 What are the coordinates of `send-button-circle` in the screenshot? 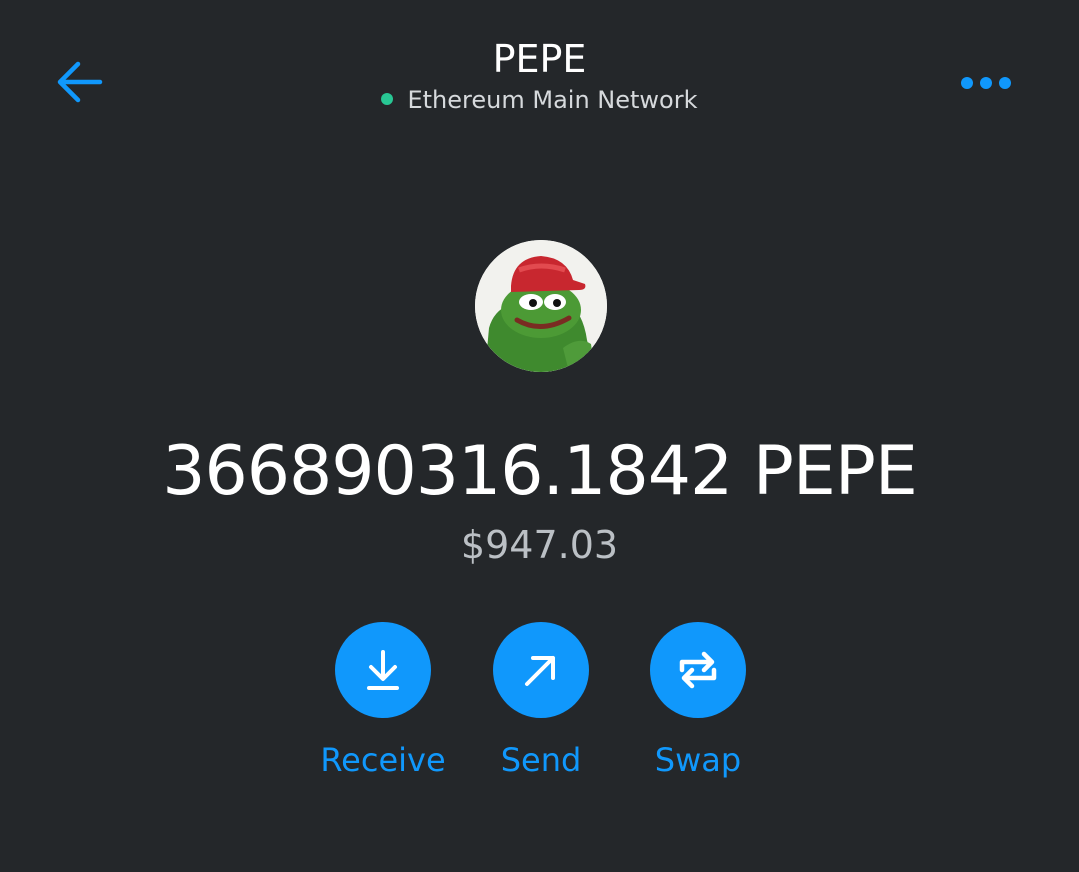 It's located at (541, 670).